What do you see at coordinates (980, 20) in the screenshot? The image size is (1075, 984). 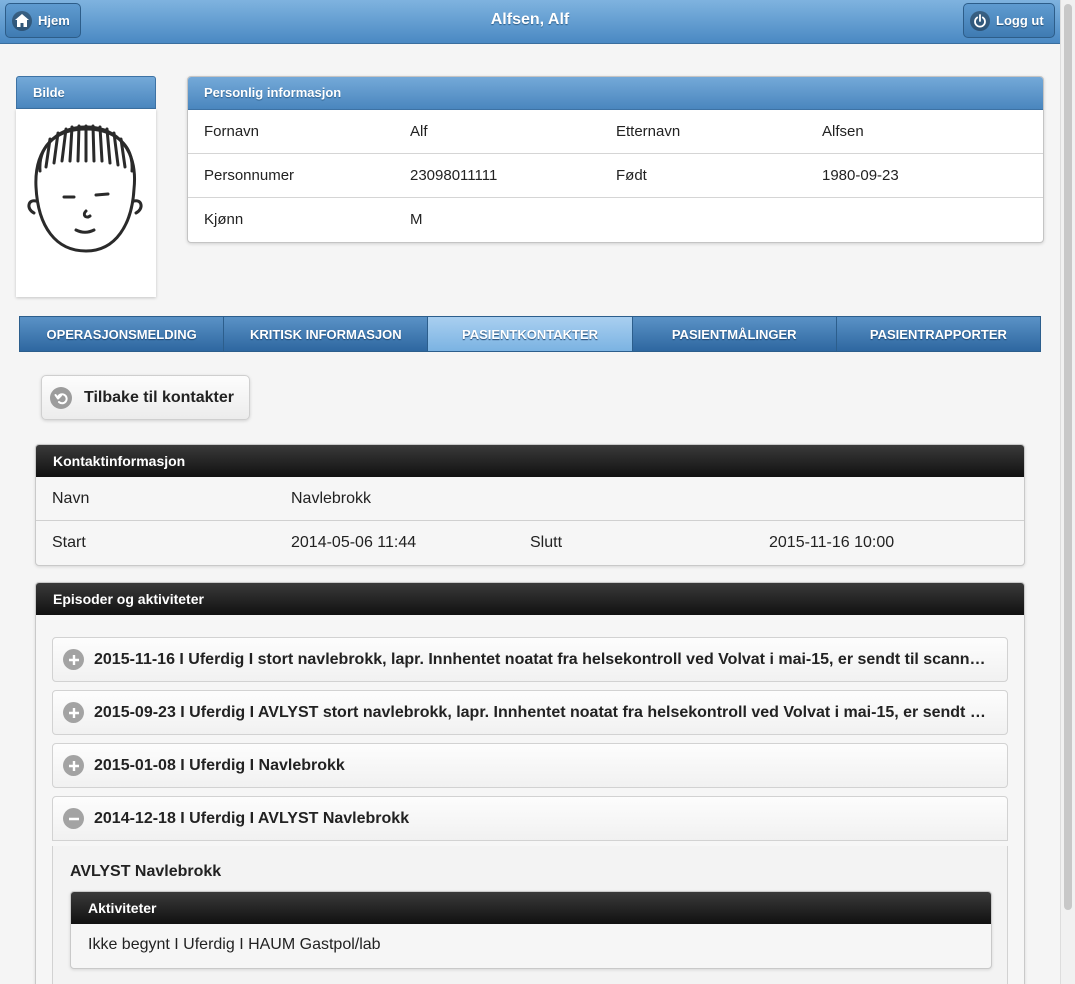 I see `power-icon` at bounding box center [980, 20].